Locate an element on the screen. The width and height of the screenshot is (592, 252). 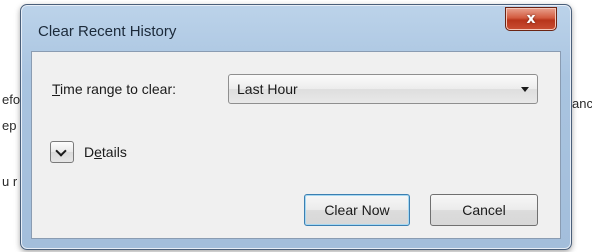
time-range-selected-value: Last Hour is located at coordinates (267, 89).